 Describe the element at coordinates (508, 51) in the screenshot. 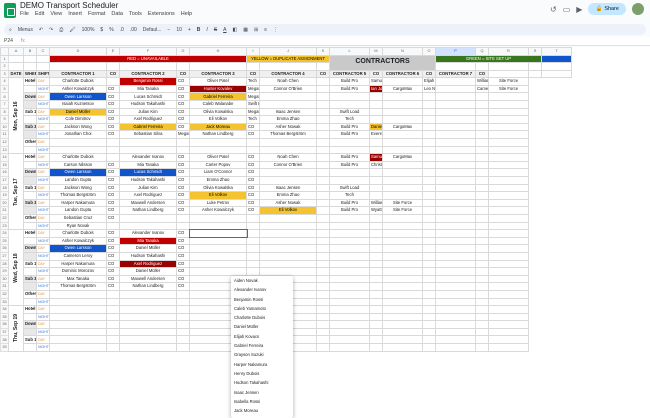

I see `column-header: R` at that location.